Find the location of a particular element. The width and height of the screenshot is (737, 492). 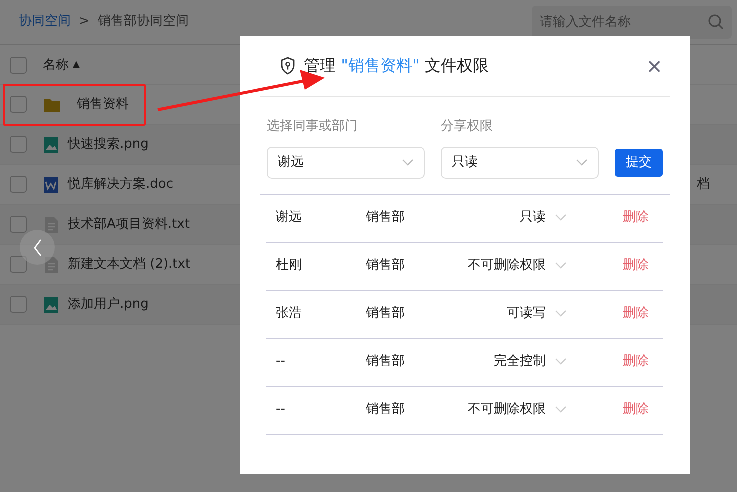

previous-button is located at coordinates (37, 247).